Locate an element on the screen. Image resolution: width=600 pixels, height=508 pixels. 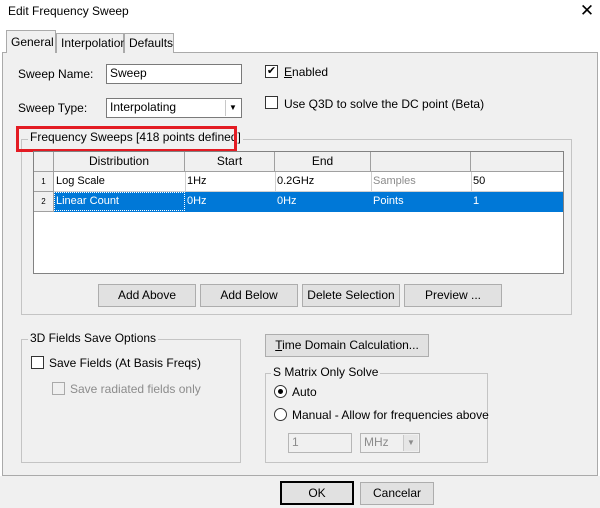
sweep-name-input: Sweep is located at coordinates (174, 74).